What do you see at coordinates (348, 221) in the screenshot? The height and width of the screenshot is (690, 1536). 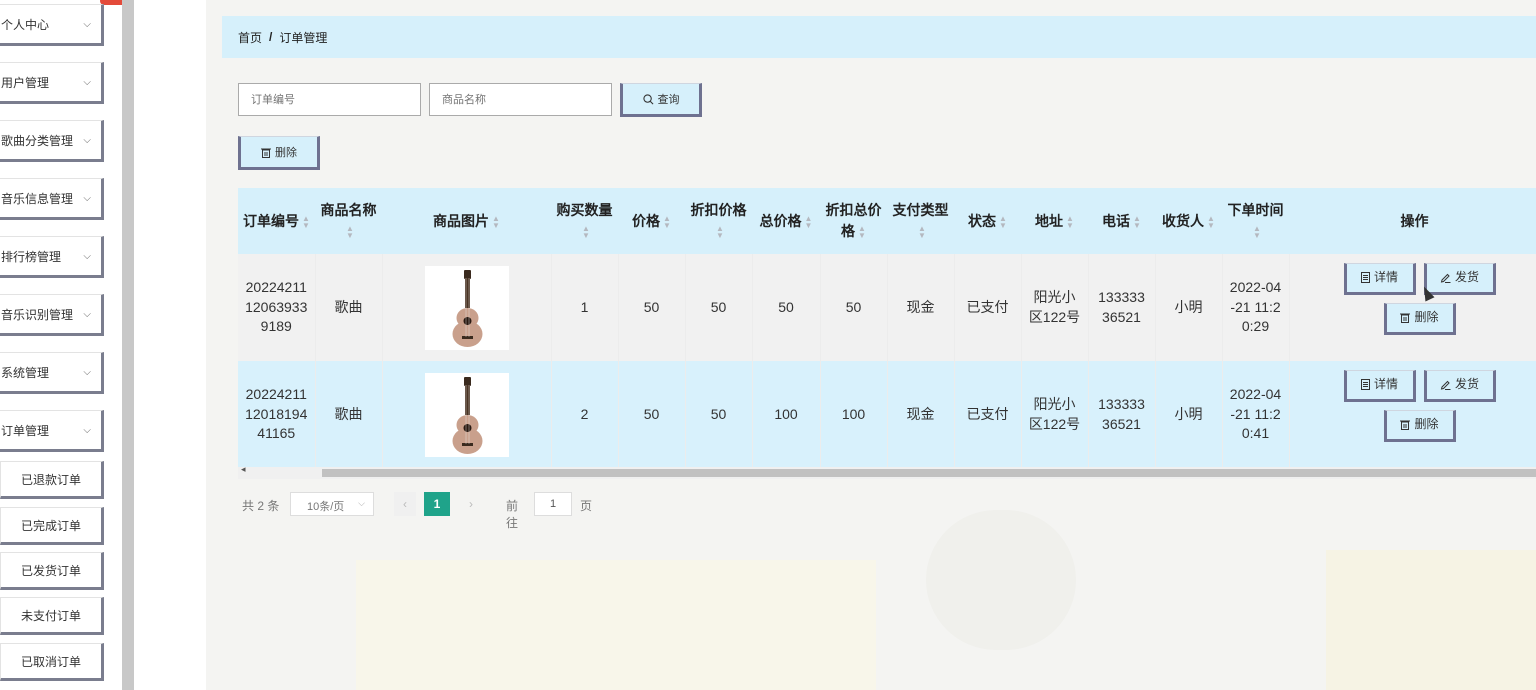 I see `col-header-product-name: 商品名称 ▲ ▼` at bounding box center [348, 221].